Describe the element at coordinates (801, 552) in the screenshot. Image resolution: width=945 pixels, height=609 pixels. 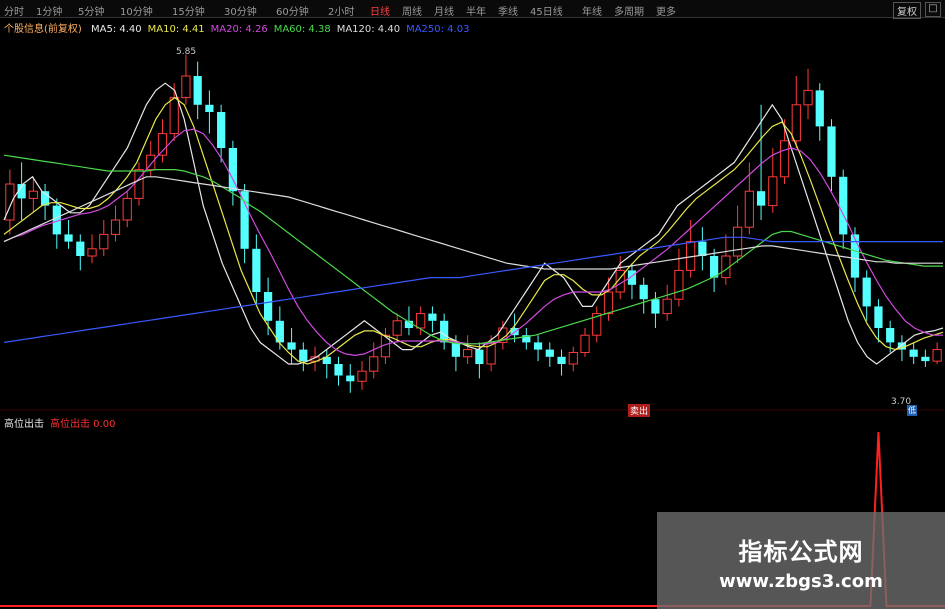
I see `watermark-title: 指标公式网` at that location.